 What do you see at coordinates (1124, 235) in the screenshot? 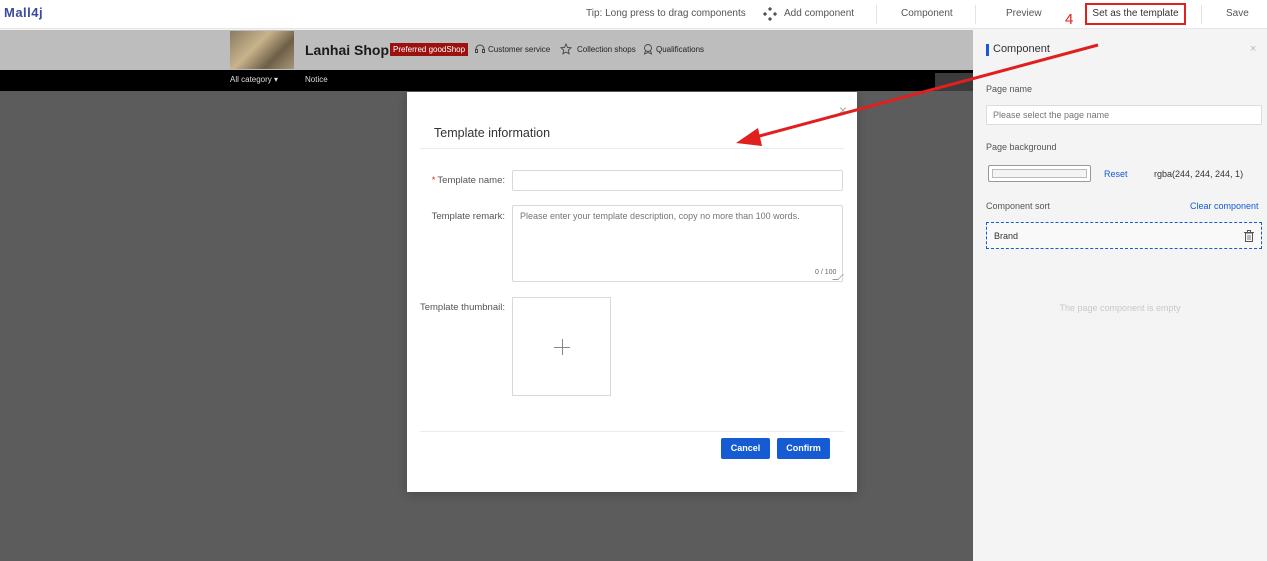
I see `sort-item-brand: Brand` at bounding box center [1124, 235].